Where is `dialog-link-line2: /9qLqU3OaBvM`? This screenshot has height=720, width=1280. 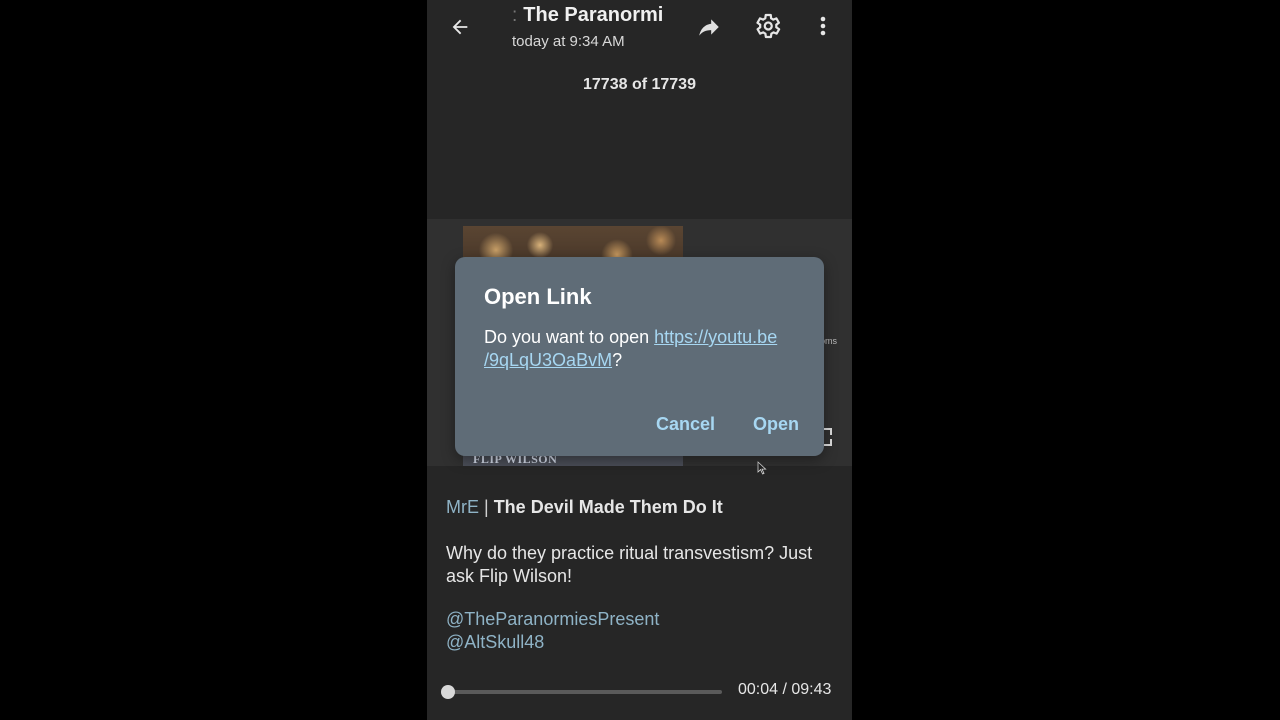 dialog-link-line2: /9qLqU3OaBvM is located at coordinates (548, 360).